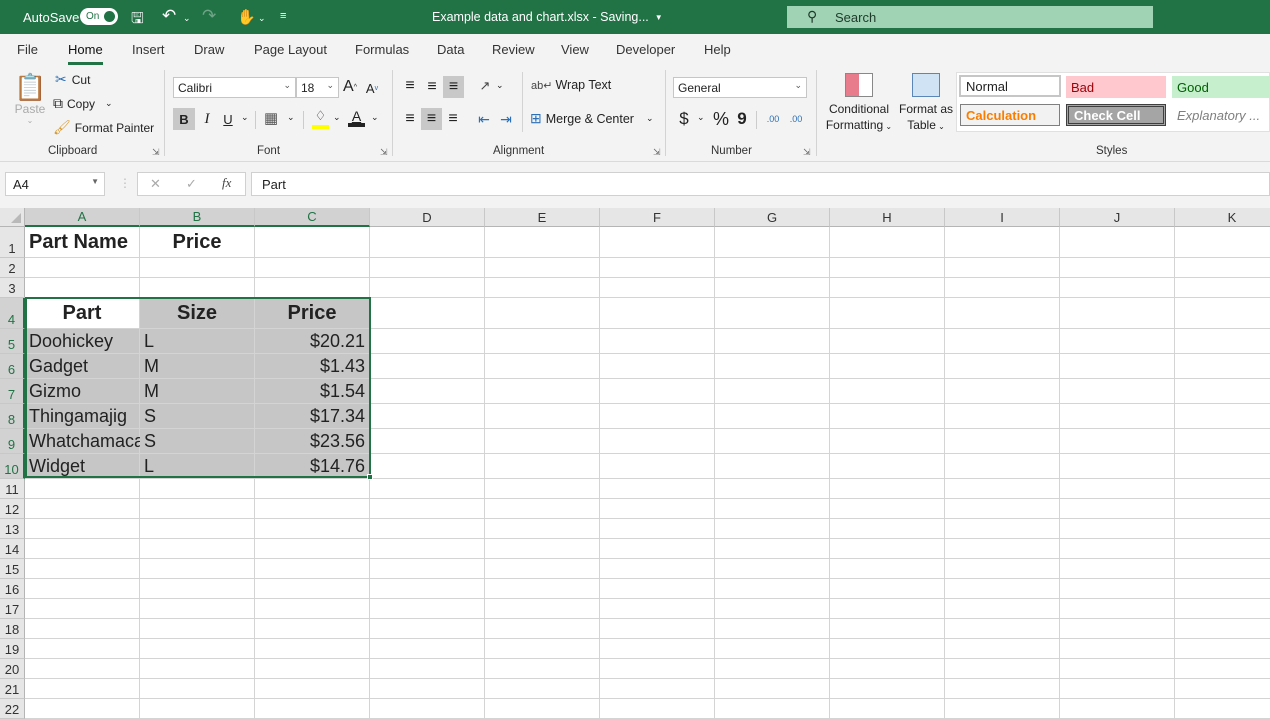  What do you see at coordinates (427, 569) in the screenshot?
I see `cell-d15` at bounding box center [427, 569].